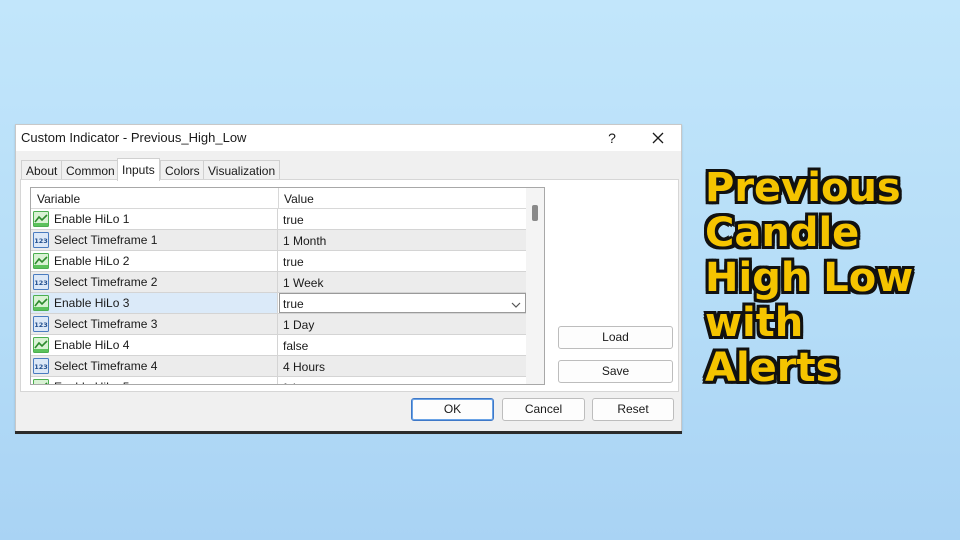 The width and height of the screenshot is (960, 540). I want to click on variable-cell: Enable HiLo 3, so click(154, 303).